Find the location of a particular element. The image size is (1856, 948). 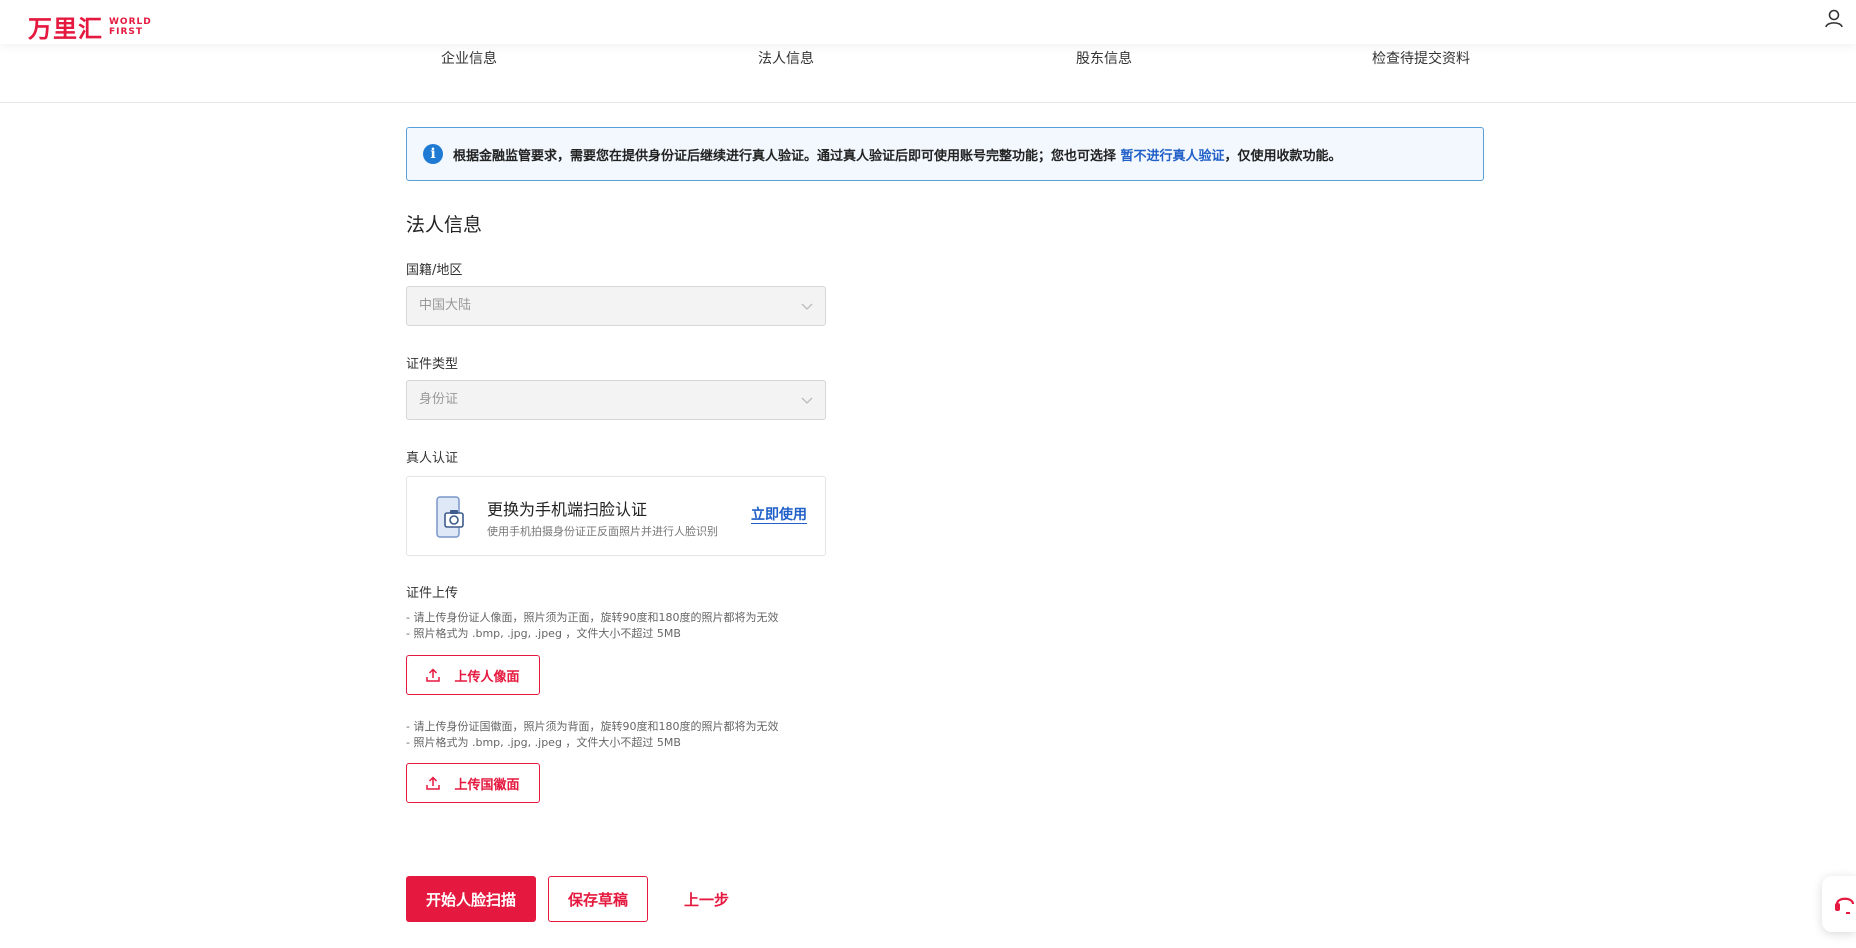

step-company-info: 企业信息 is located at coordinates (469, 59).